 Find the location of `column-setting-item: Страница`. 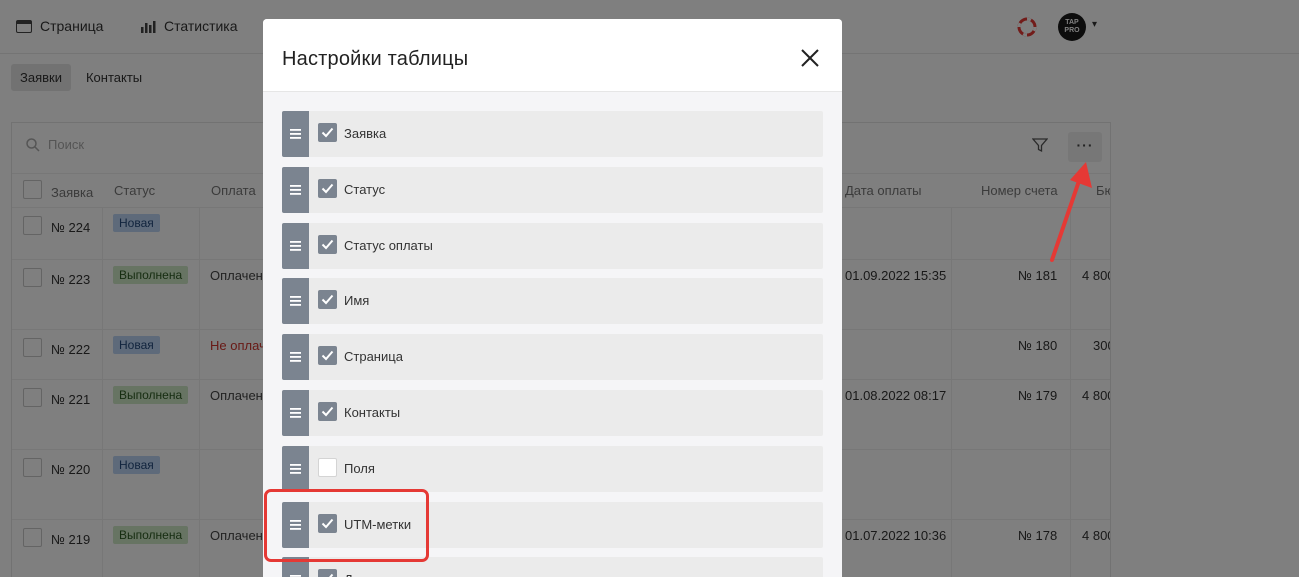

column-setting-item: Страница is located at coordinates (552, 357).